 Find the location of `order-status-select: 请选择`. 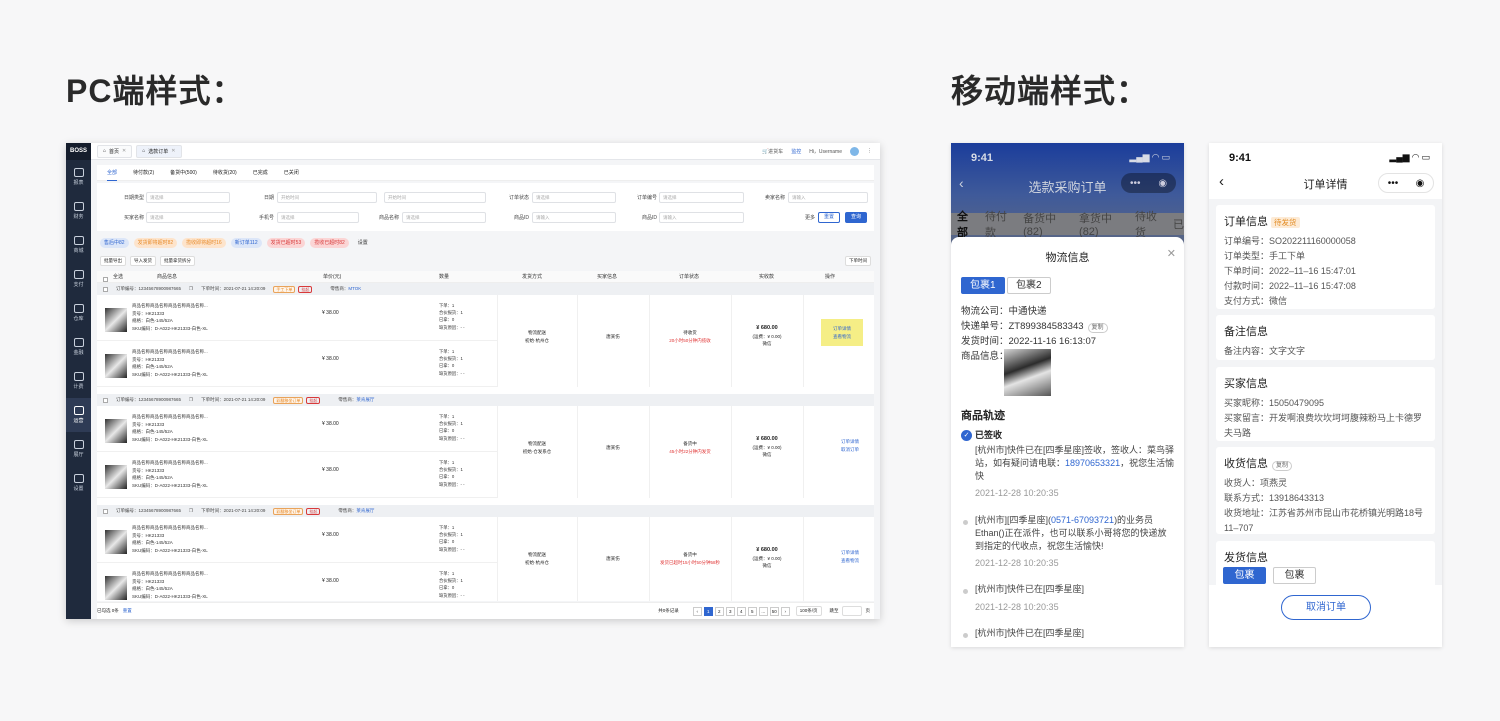

order-status-select: 请选择 is located at coordinates (574, 197).